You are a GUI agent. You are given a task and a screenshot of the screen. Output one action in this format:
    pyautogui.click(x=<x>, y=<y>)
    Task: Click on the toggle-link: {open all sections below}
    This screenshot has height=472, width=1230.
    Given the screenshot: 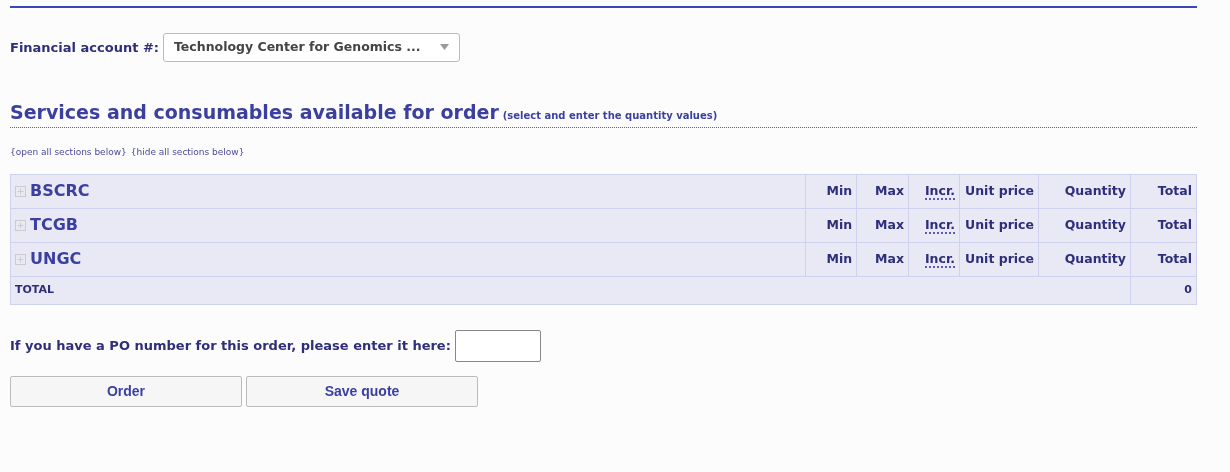 What is the action you would take?
    pyautogui.click(x=68, y=153)
    